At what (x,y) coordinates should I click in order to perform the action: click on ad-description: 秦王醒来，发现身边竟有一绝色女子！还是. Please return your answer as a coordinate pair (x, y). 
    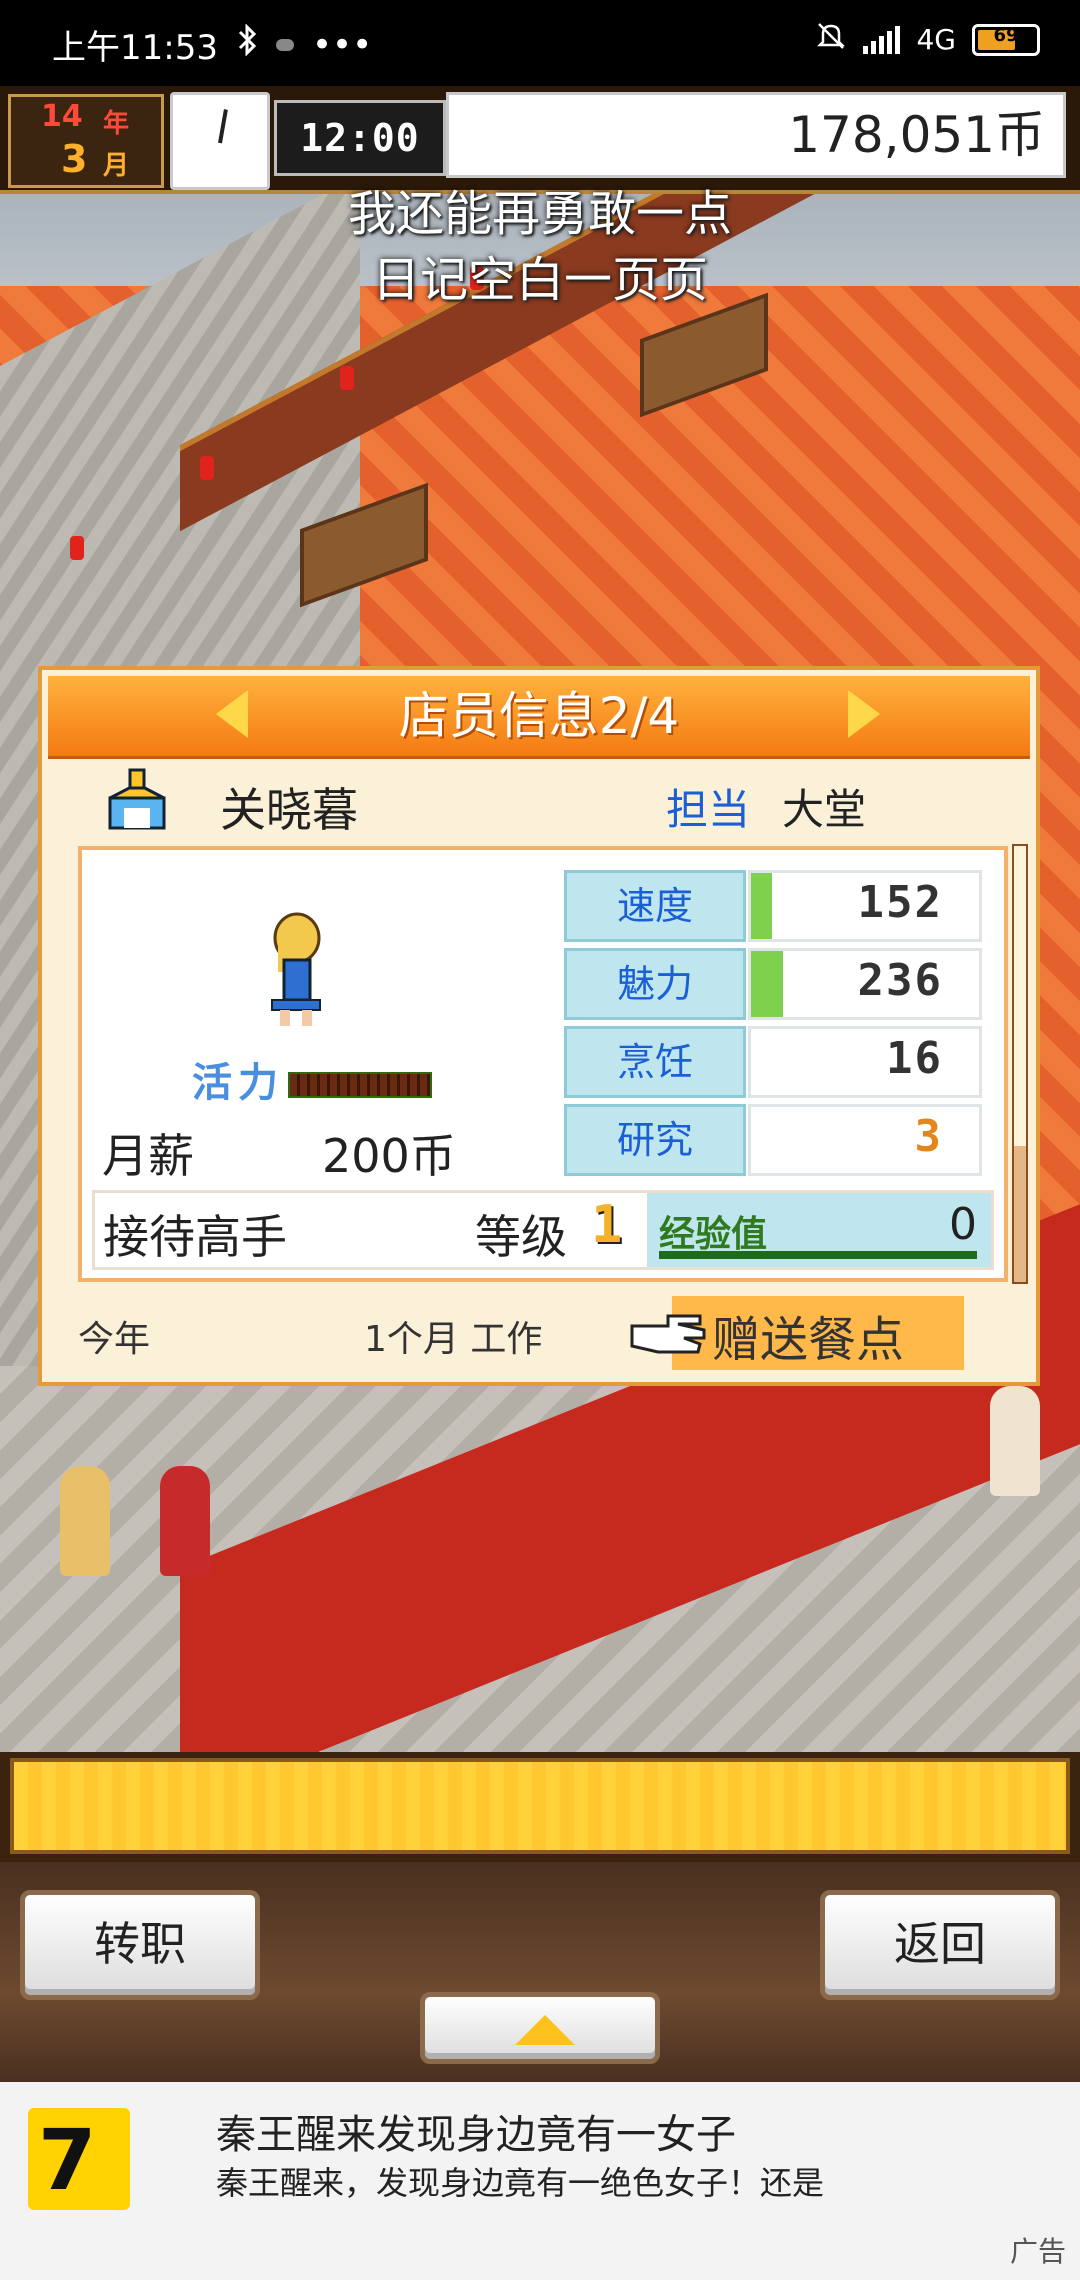
    Looking at the image, I should click on (520, 2181).